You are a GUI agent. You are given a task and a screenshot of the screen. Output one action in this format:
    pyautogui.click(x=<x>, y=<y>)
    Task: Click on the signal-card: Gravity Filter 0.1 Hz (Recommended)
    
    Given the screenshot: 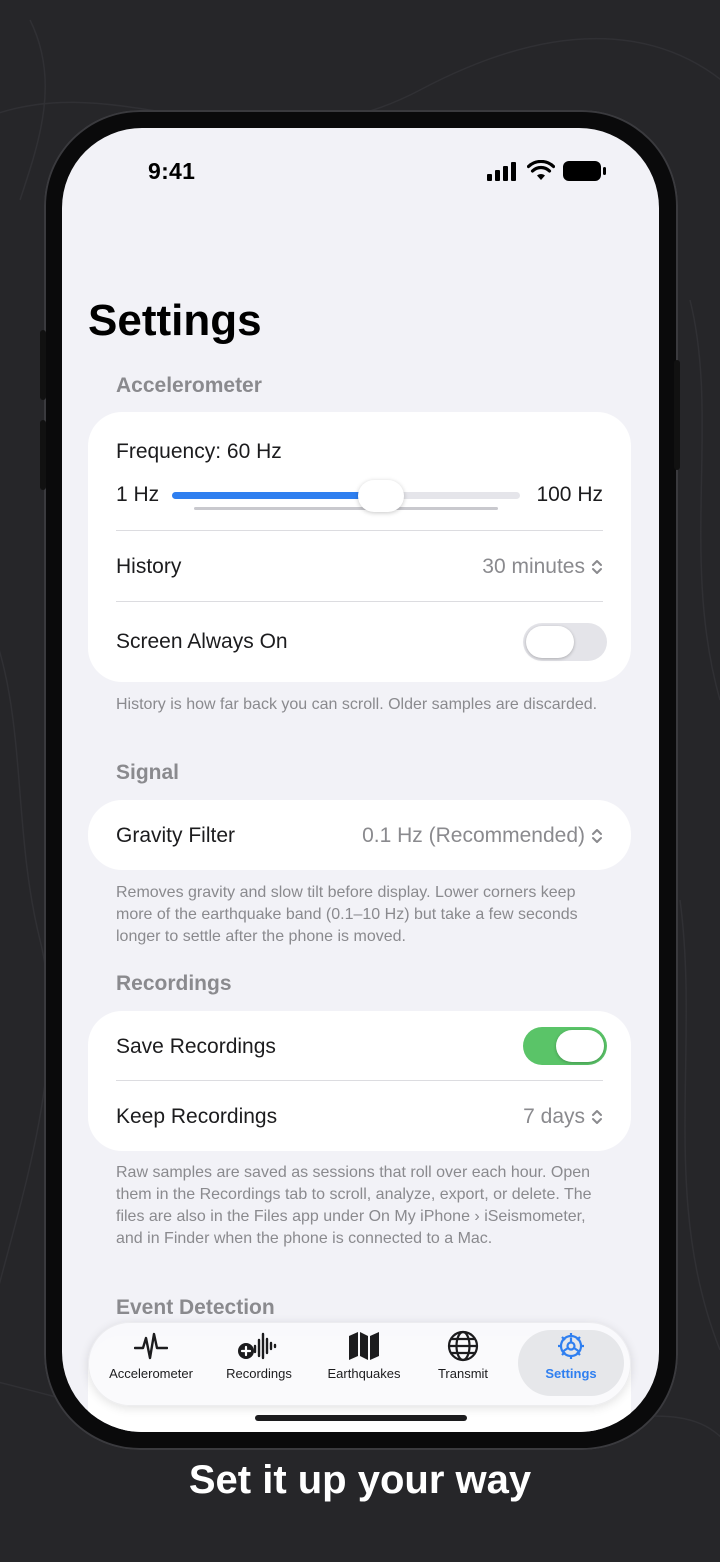 What is the action you would take?
    pyautogui.click(x=359, y=835)
    